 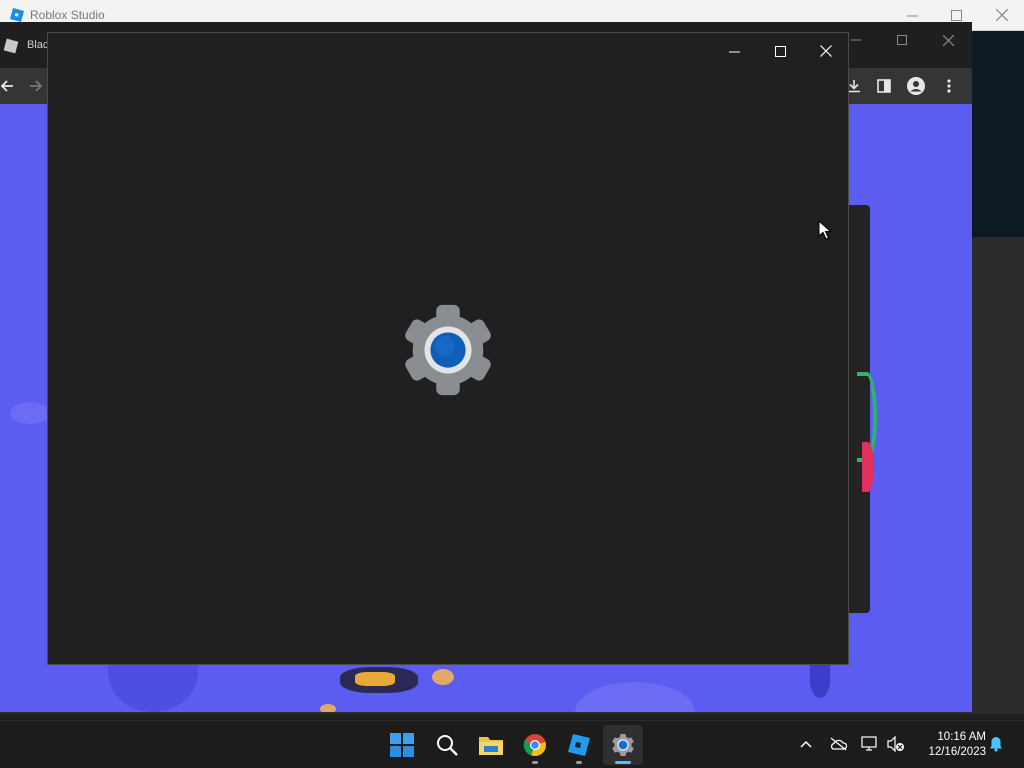 I want to click on download-icon, so click(x=854, y=86).